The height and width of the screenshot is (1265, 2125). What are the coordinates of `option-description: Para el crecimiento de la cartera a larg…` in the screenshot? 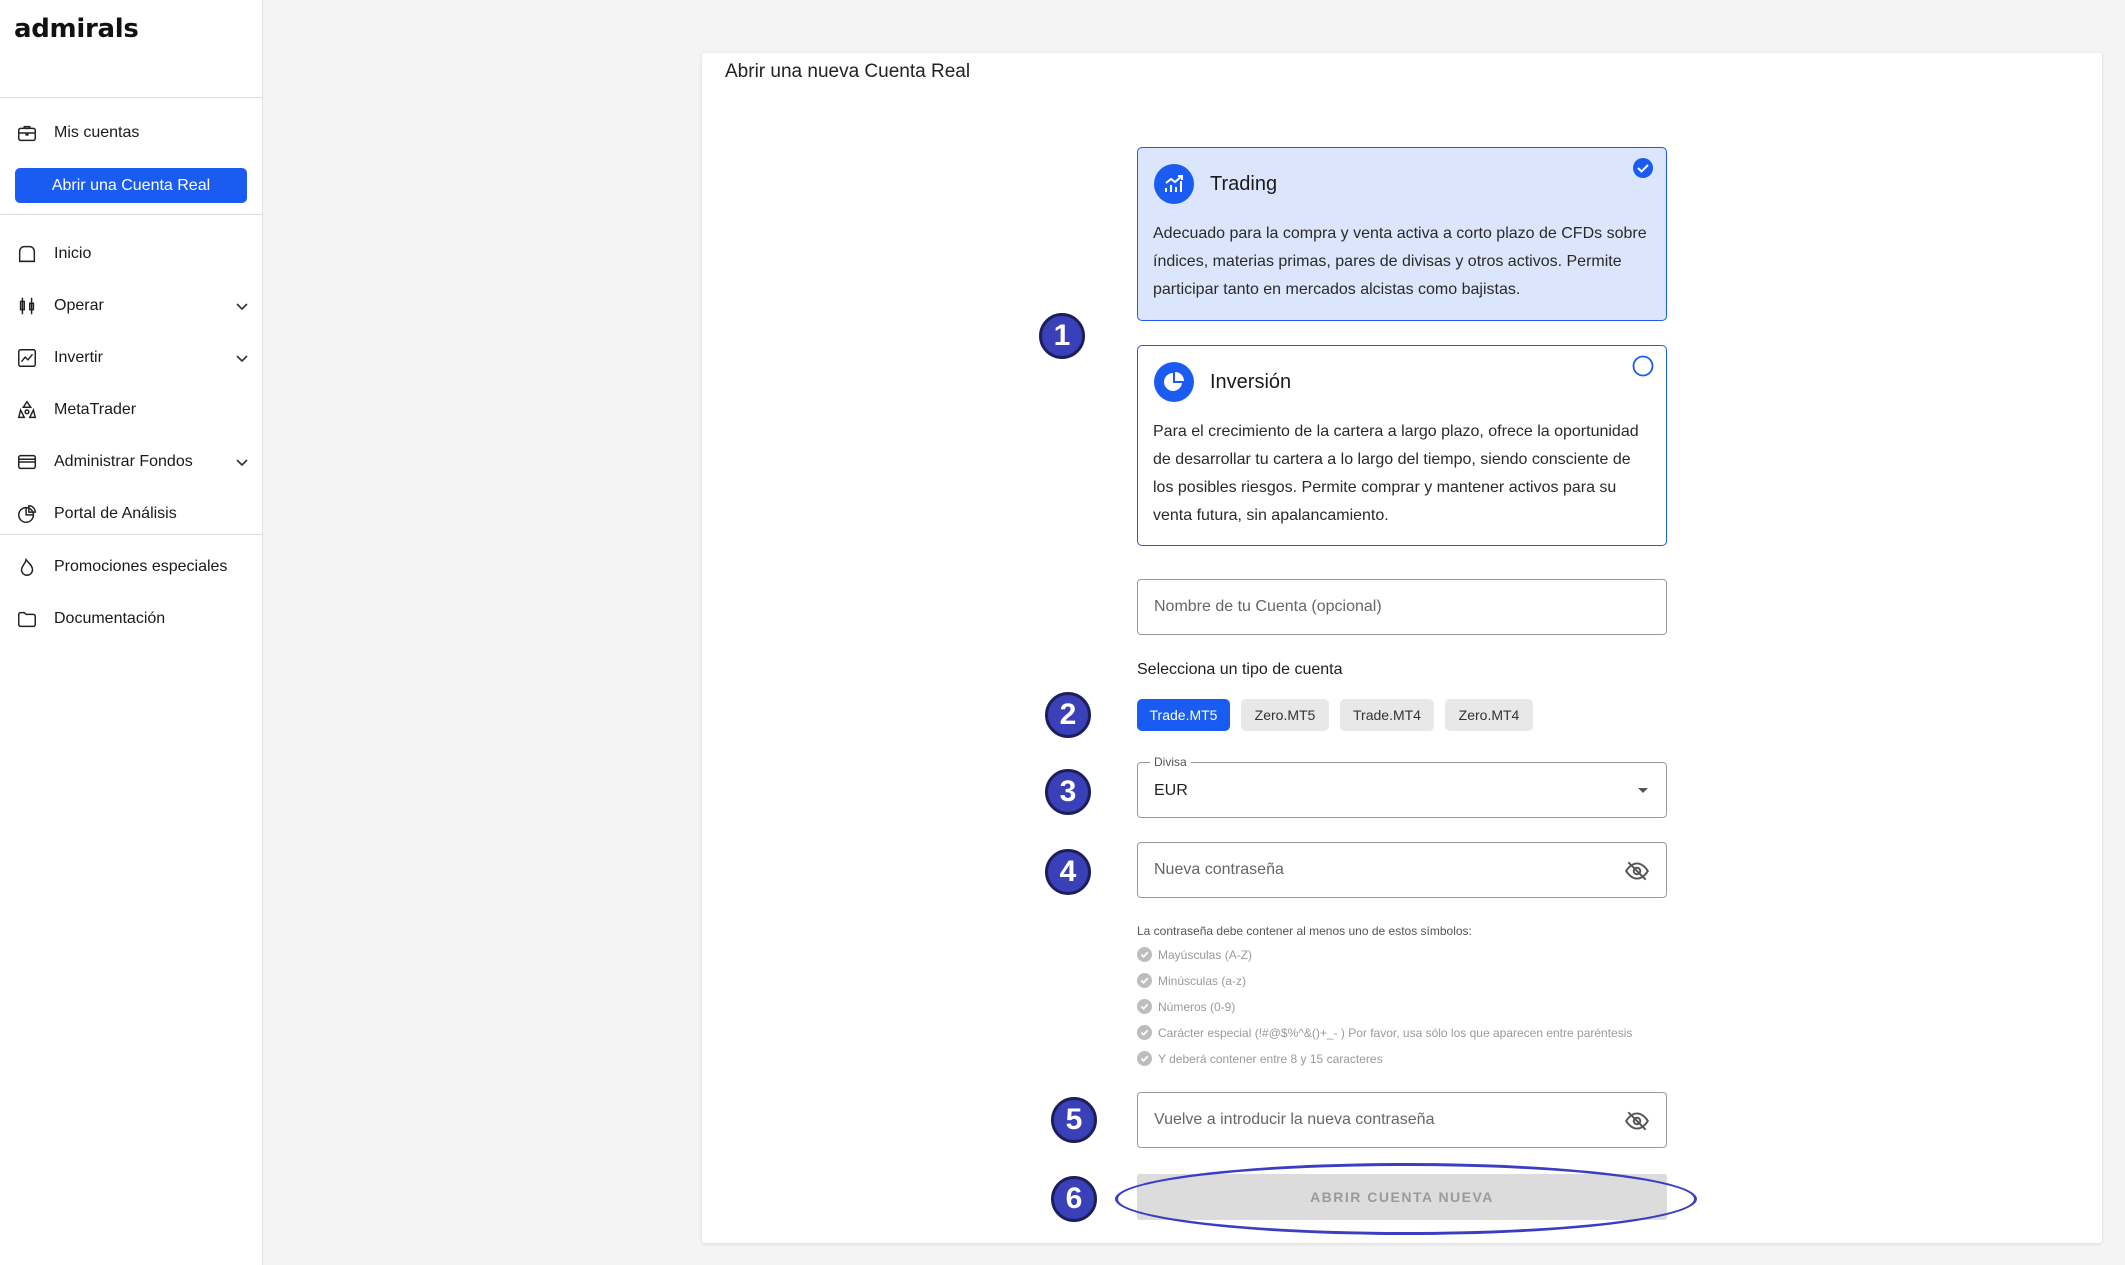 It's located at (1396, 473).